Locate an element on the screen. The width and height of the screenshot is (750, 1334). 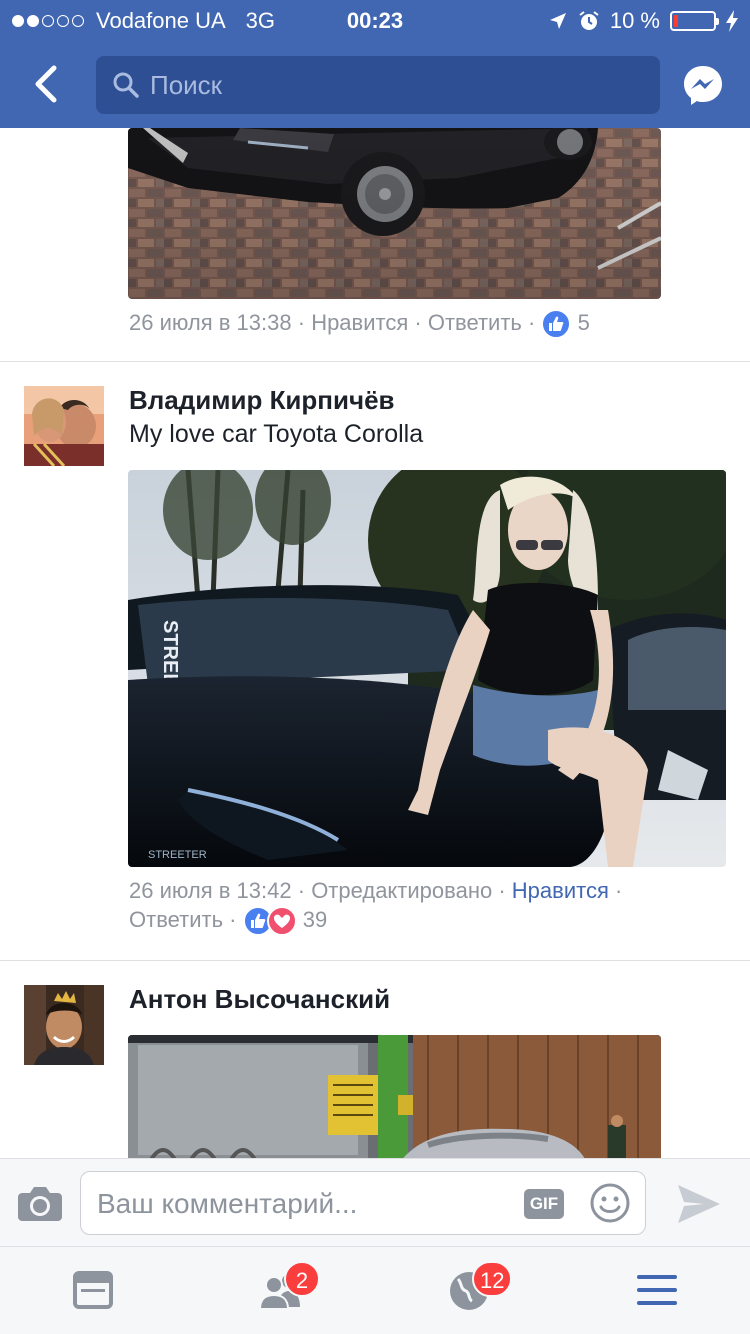
reactions-summary: 39 is located at coordinates (285, 921).